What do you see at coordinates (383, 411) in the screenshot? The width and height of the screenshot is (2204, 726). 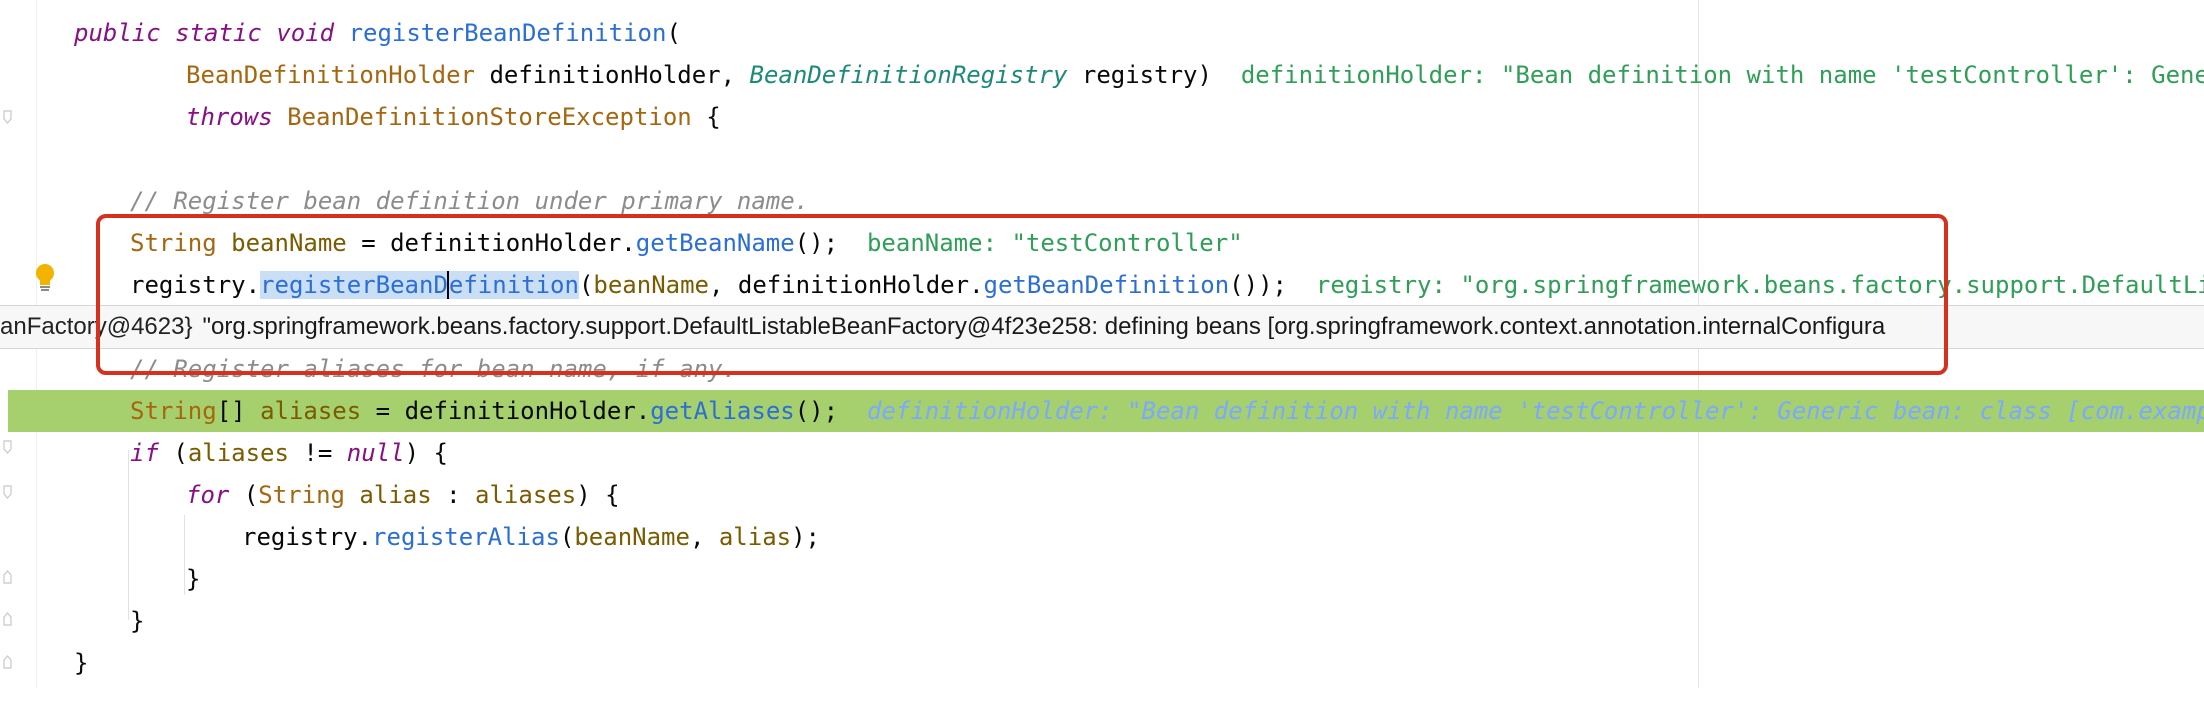 I see `operator: =` at bounding box center [383, 411].